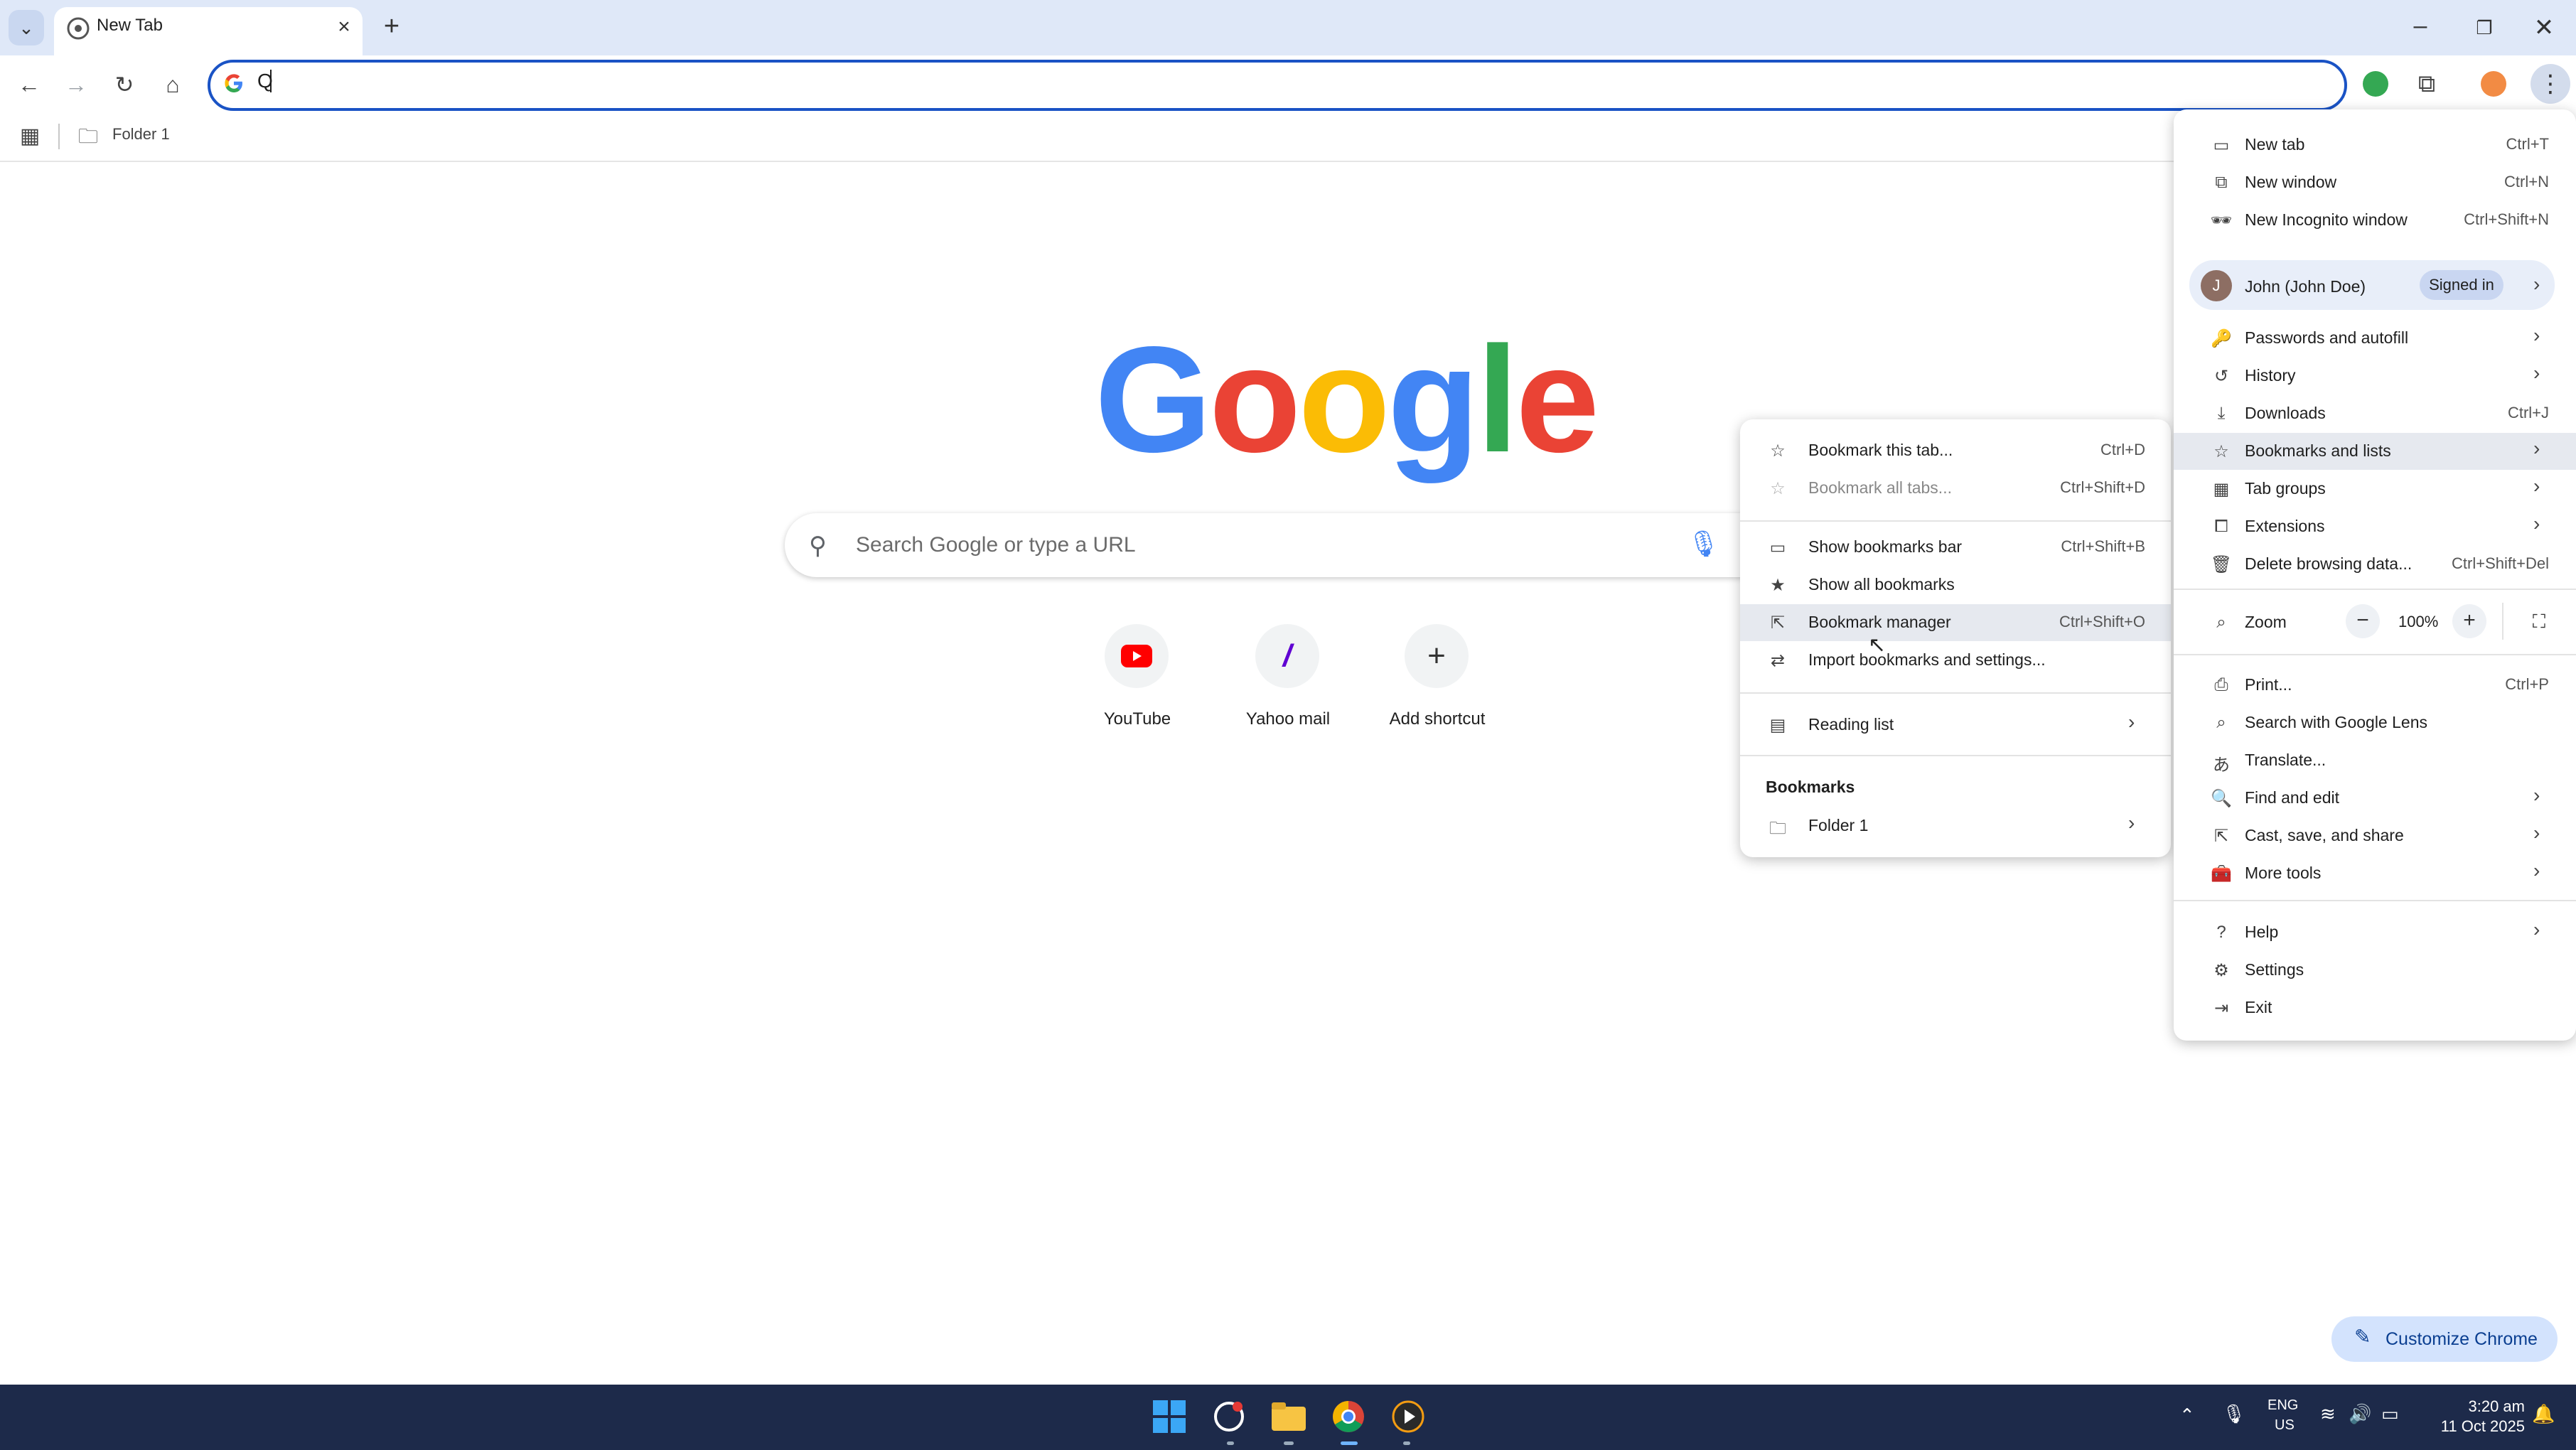  Describe the element at coordinates (2221, 798) in the screenshot. I see `find-icon: 🔍` at that location.